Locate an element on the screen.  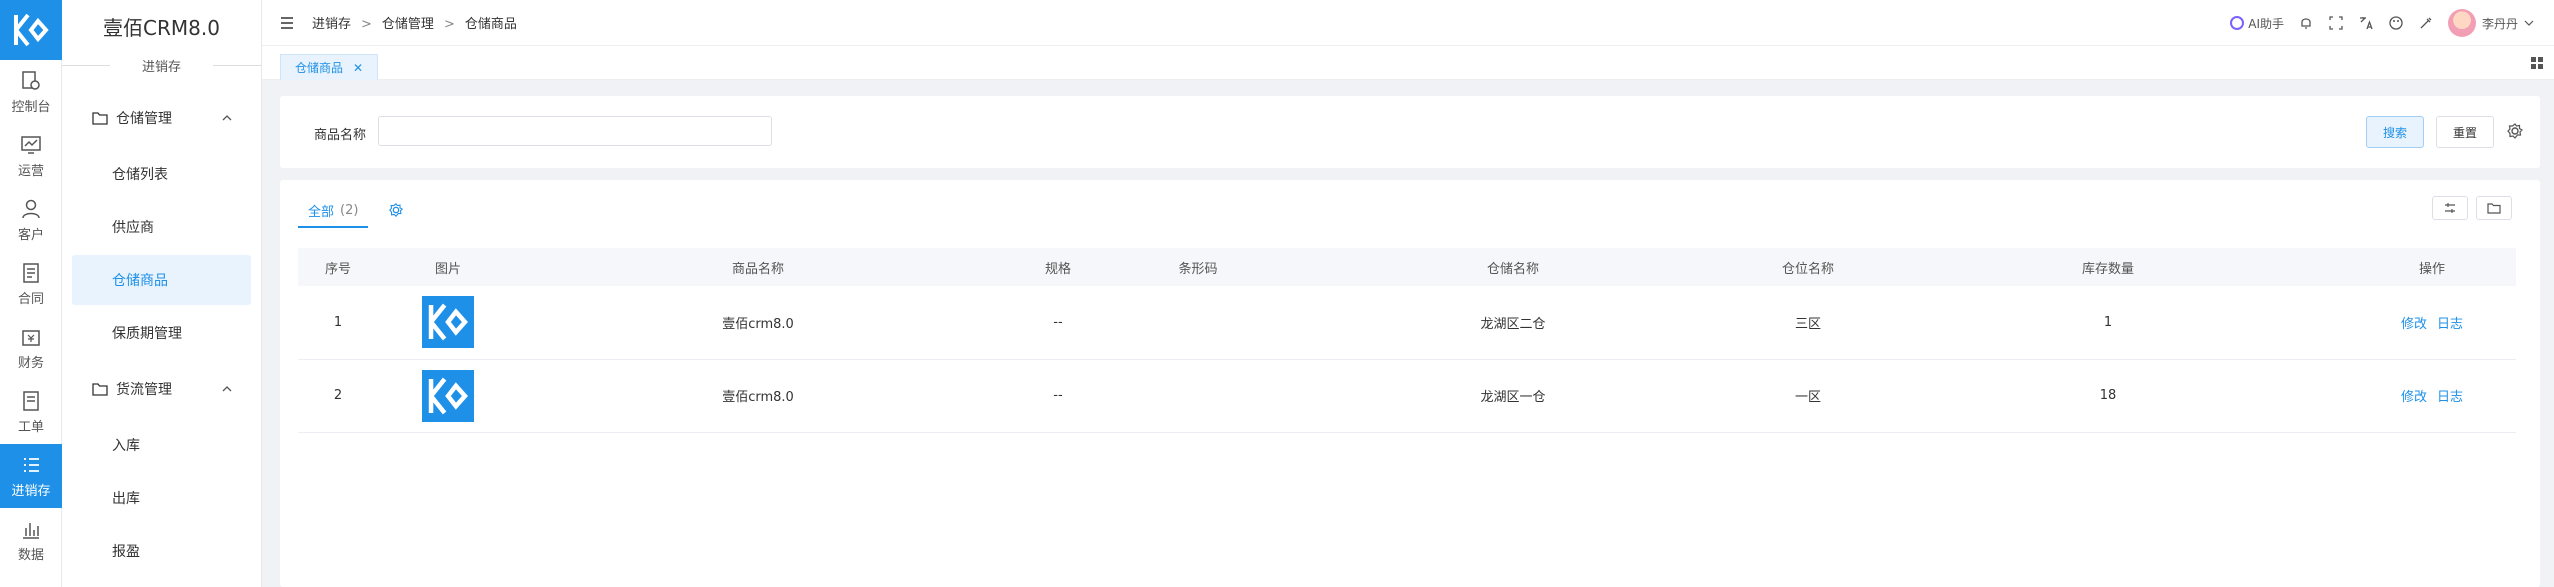
filter-button is located at coordinates (2450, 208).